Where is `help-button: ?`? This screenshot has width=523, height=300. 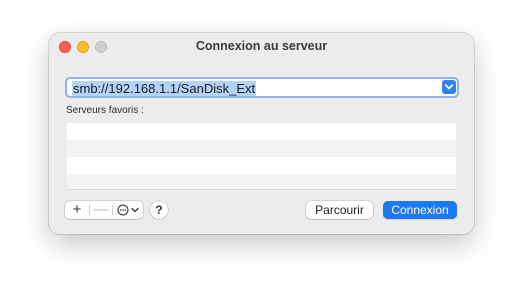 help-button: ? is located at coordinates (159, 210).